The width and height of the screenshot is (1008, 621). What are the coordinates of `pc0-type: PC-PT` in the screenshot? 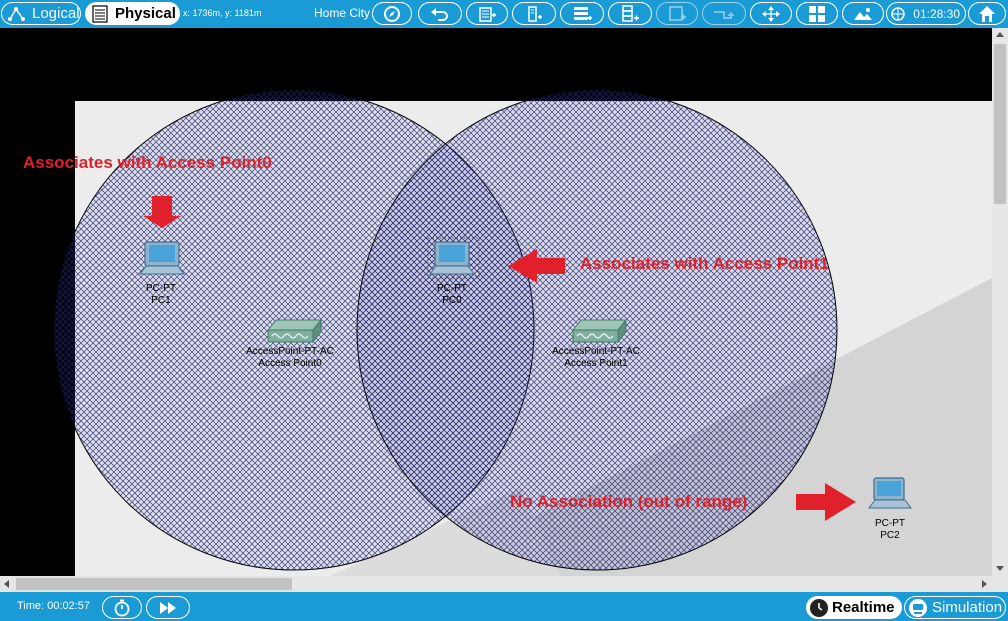 It's located at (452, 288).